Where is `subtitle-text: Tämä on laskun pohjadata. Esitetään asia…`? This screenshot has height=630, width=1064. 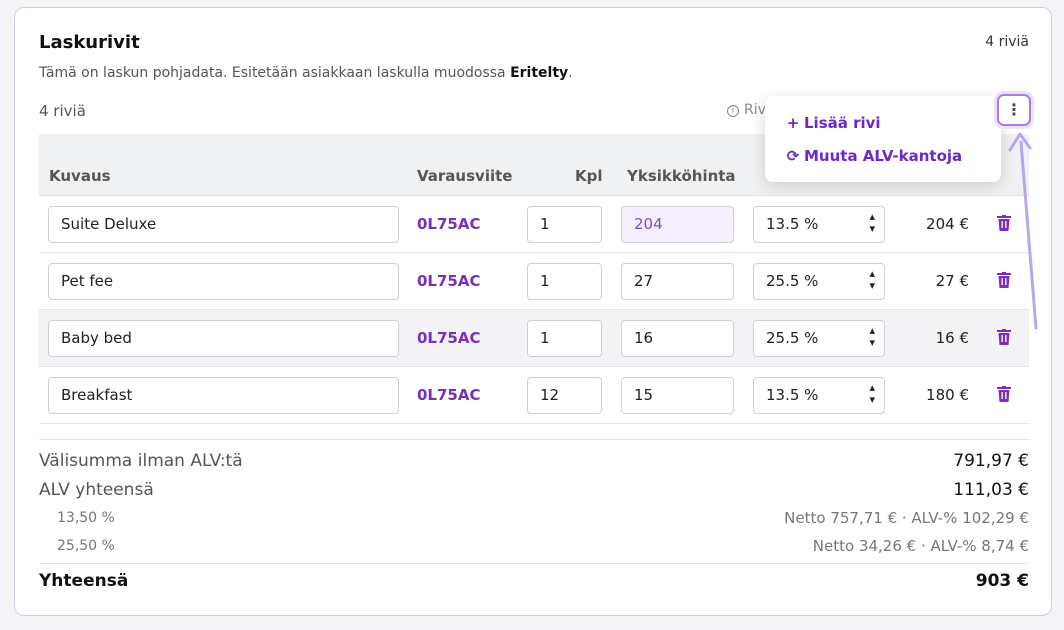
subtitle-text: Tämä on laskun pohjadata. Esitetään asia… is located at coordinates (275, 73).